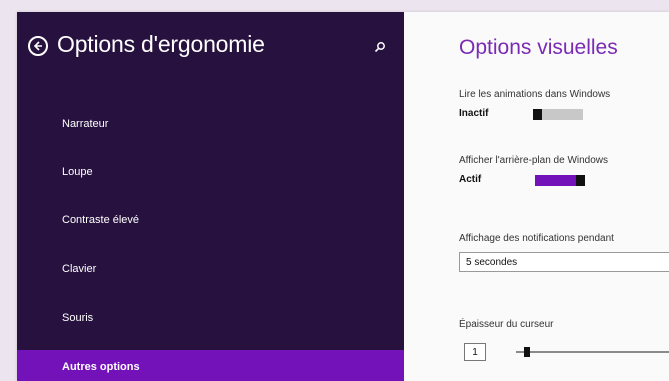  Describe the element at coordinates (101, 220) in the screenshot. I see `sidebar-item-label: Contraste élevé` at that location.